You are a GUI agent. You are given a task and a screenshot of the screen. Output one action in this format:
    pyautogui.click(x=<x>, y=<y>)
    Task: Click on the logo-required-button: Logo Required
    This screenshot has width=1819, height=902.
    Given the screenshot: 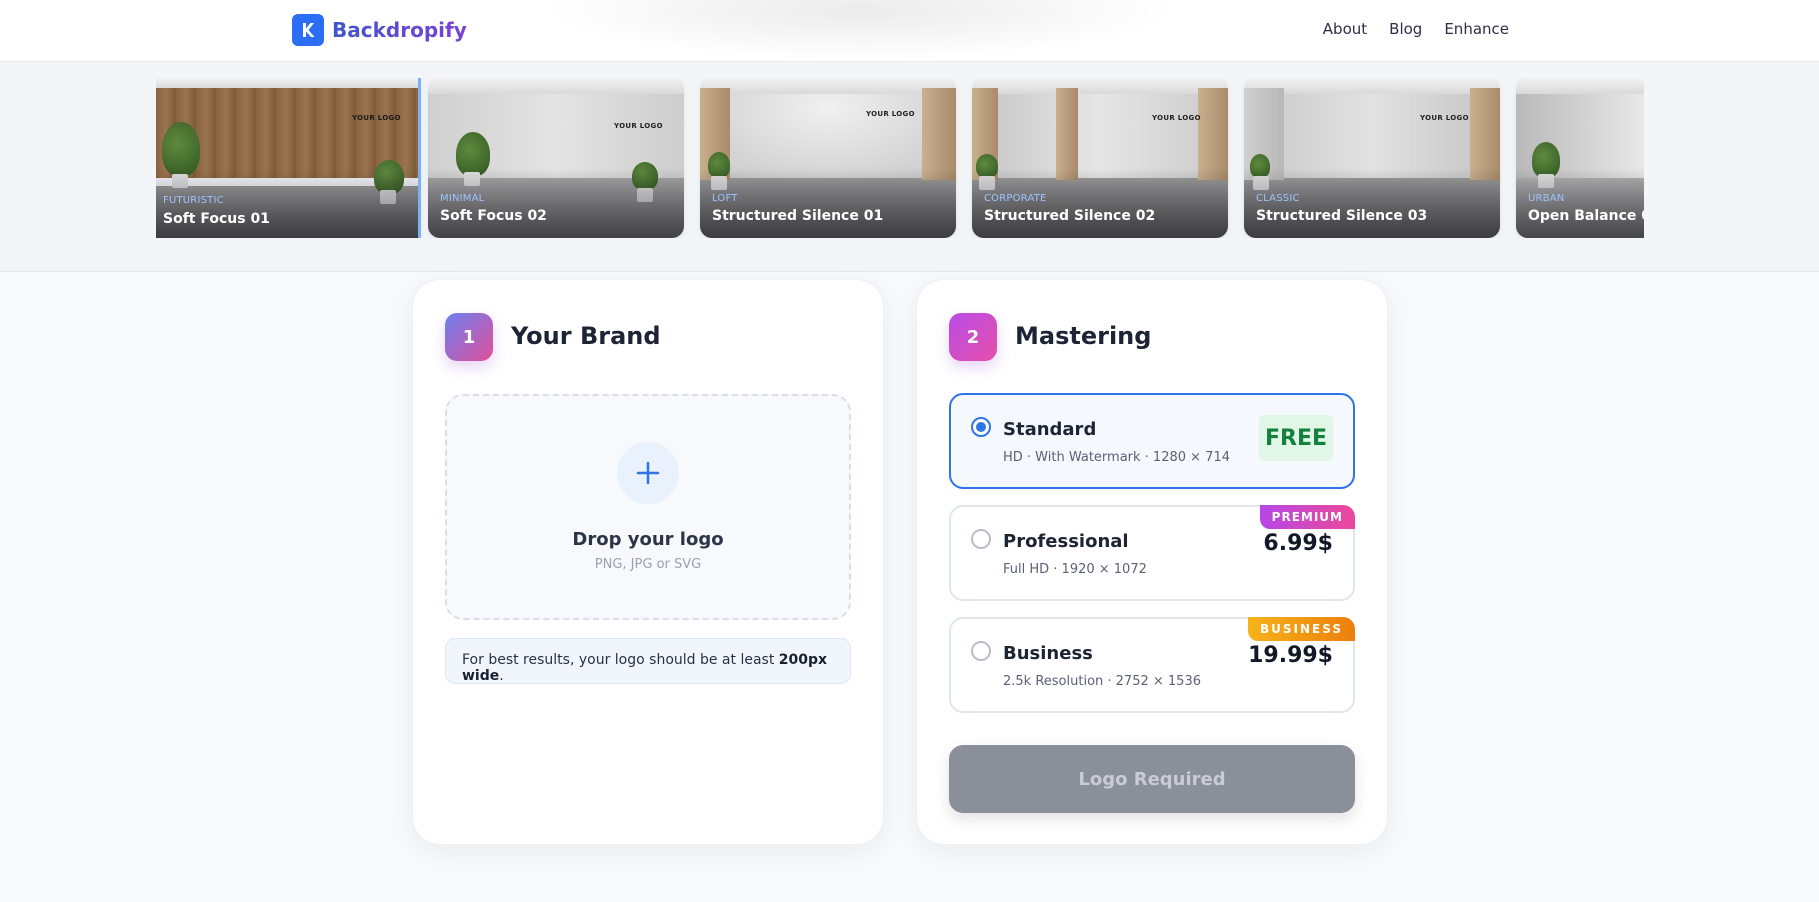 What is the action you would take?
    pyautogui.click(x=1152, y=779)
    